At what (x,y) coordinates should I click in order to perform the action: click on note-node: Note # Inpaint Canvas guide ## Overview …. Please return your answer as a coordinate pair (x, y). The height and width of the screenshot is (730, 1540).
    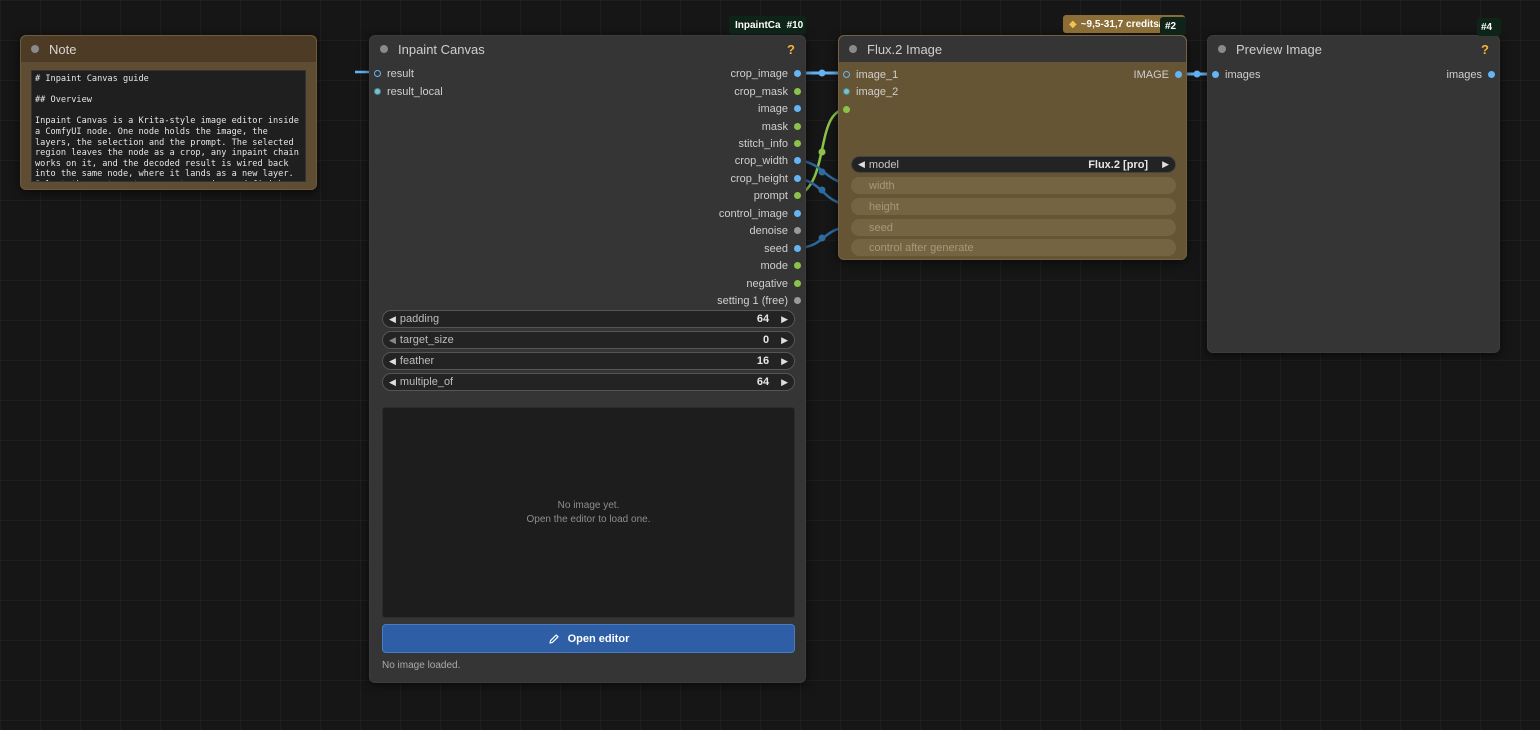
    Looking at the image, I should click on (168, 112).